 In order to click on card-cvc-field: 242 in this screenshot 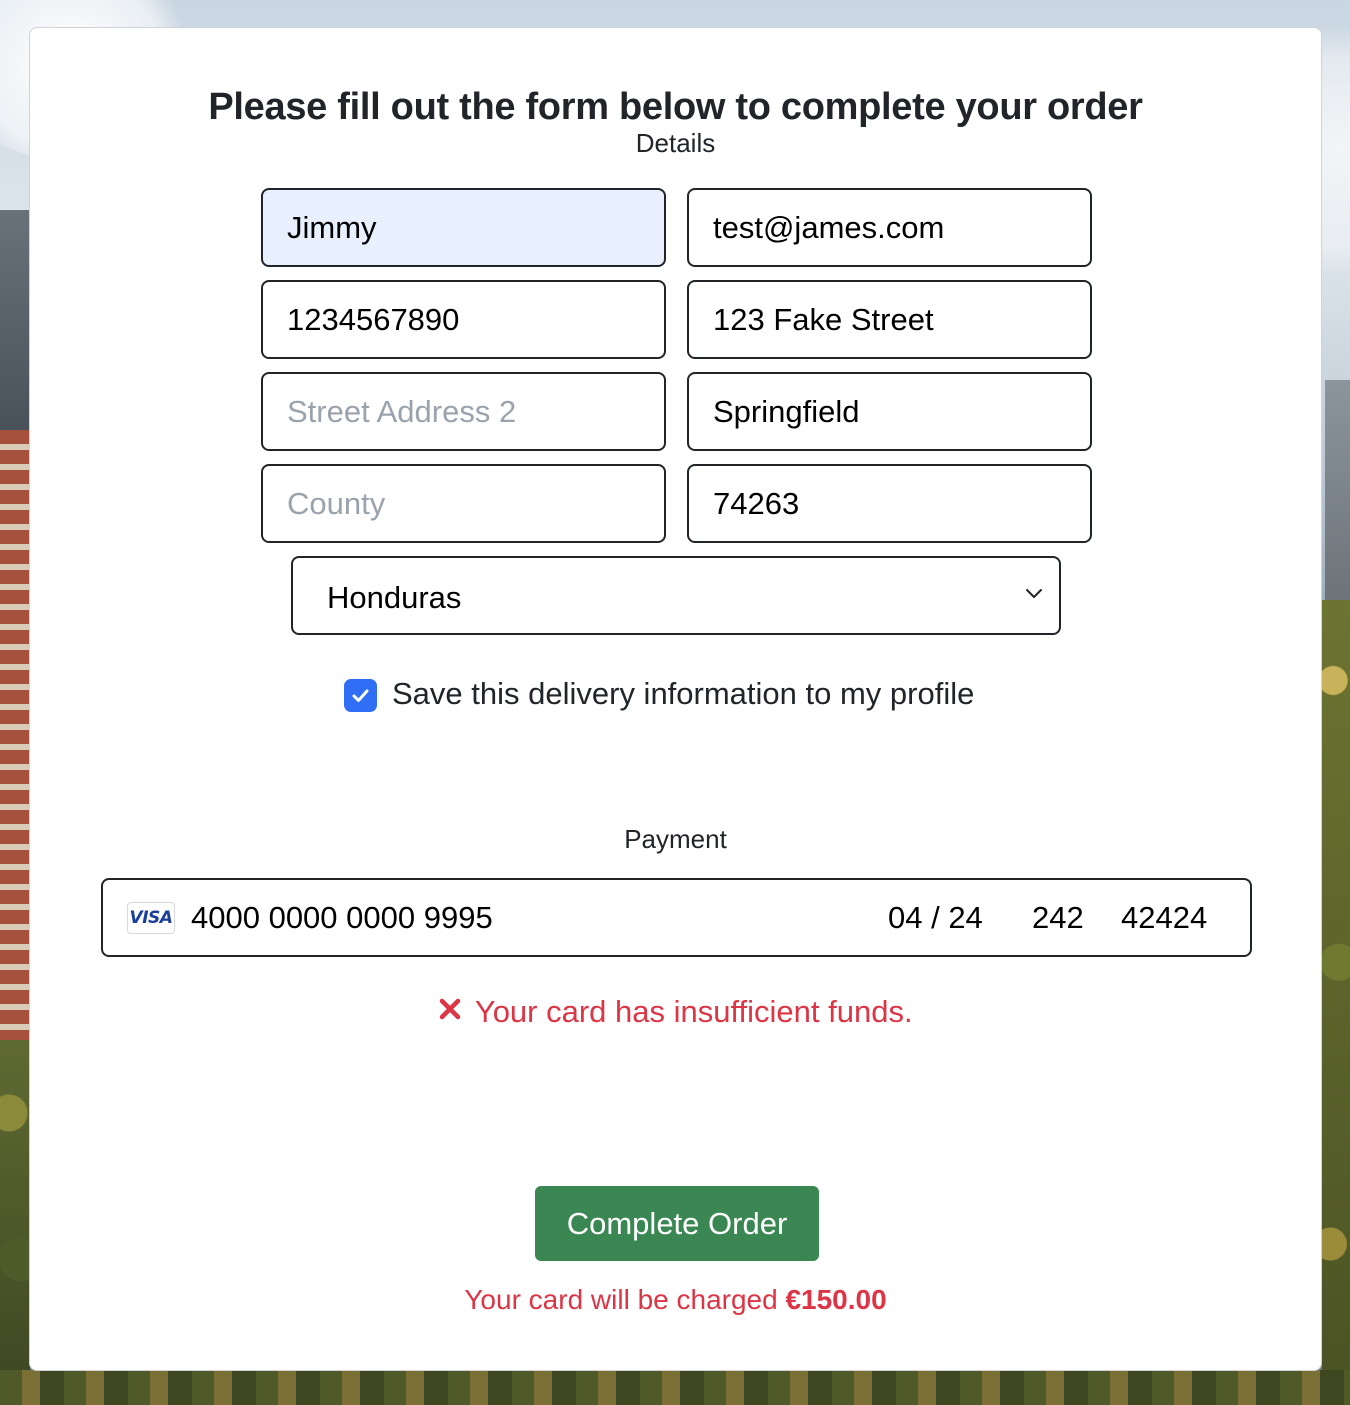, I will do `click(1058, 918)`.